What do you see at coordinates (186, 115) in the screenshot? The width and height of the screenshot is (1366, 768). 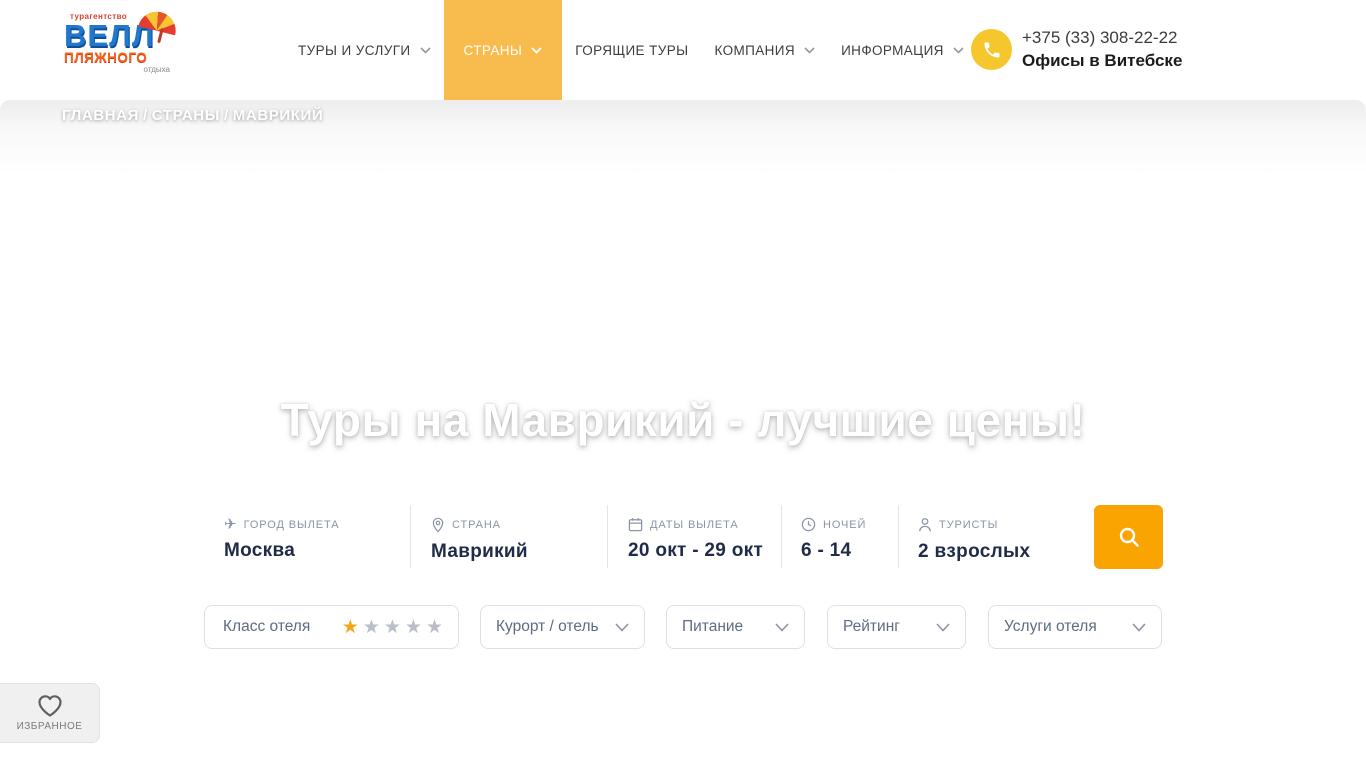 I see `breadcrumb-countries: СТРАНЫ` at bounding box center [186, 115].